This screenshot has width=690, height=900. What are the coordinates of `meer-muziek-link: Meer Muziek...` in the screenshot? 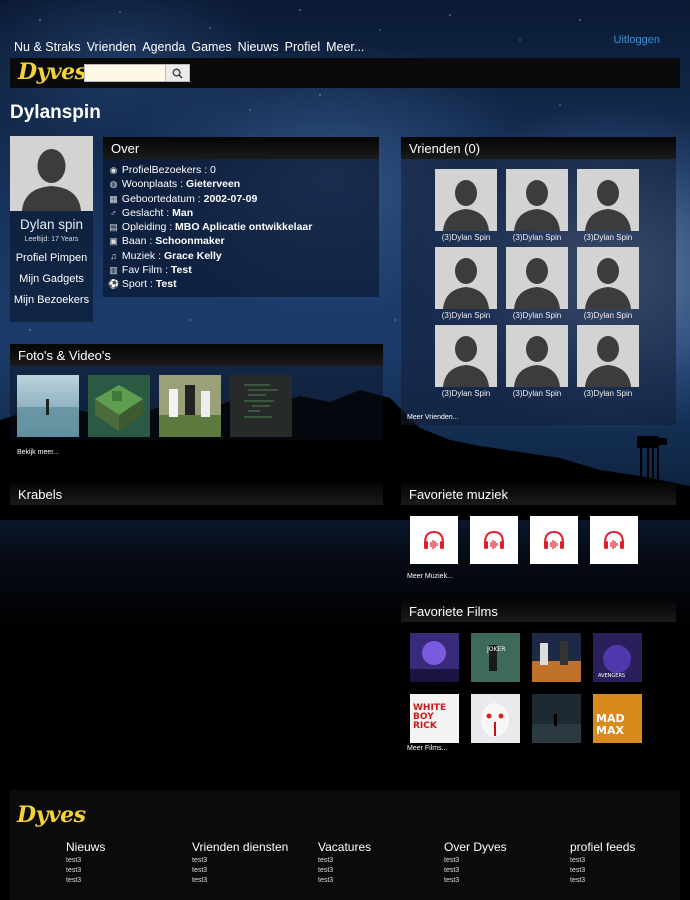 It's located at (430, 576).